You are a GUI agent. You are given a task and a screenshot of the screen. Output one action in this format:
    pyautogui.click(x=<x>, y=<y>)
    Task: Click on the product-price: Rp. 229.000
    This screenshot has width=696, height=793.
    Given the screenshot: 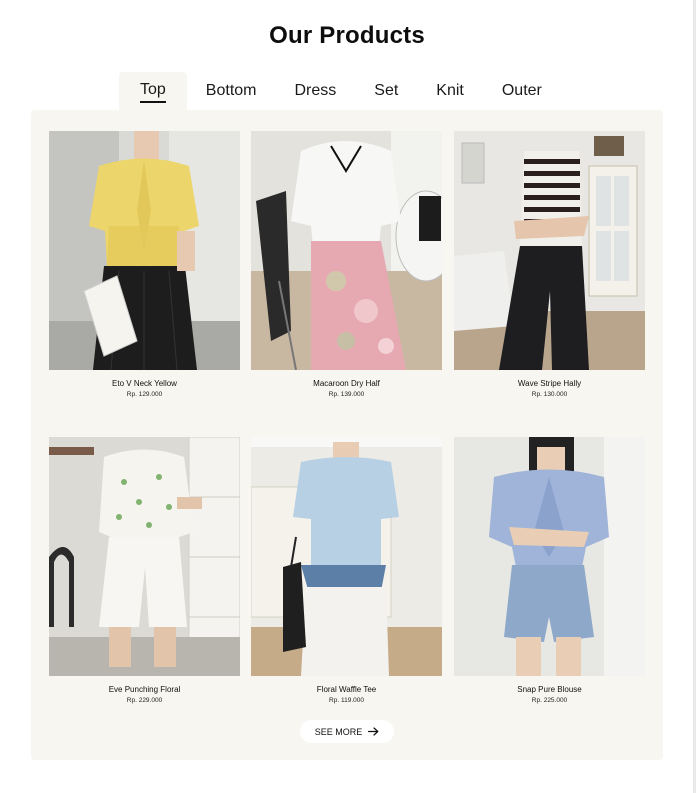 What is the action you would take?
    pyautogui.click(x=144, y=700)
    